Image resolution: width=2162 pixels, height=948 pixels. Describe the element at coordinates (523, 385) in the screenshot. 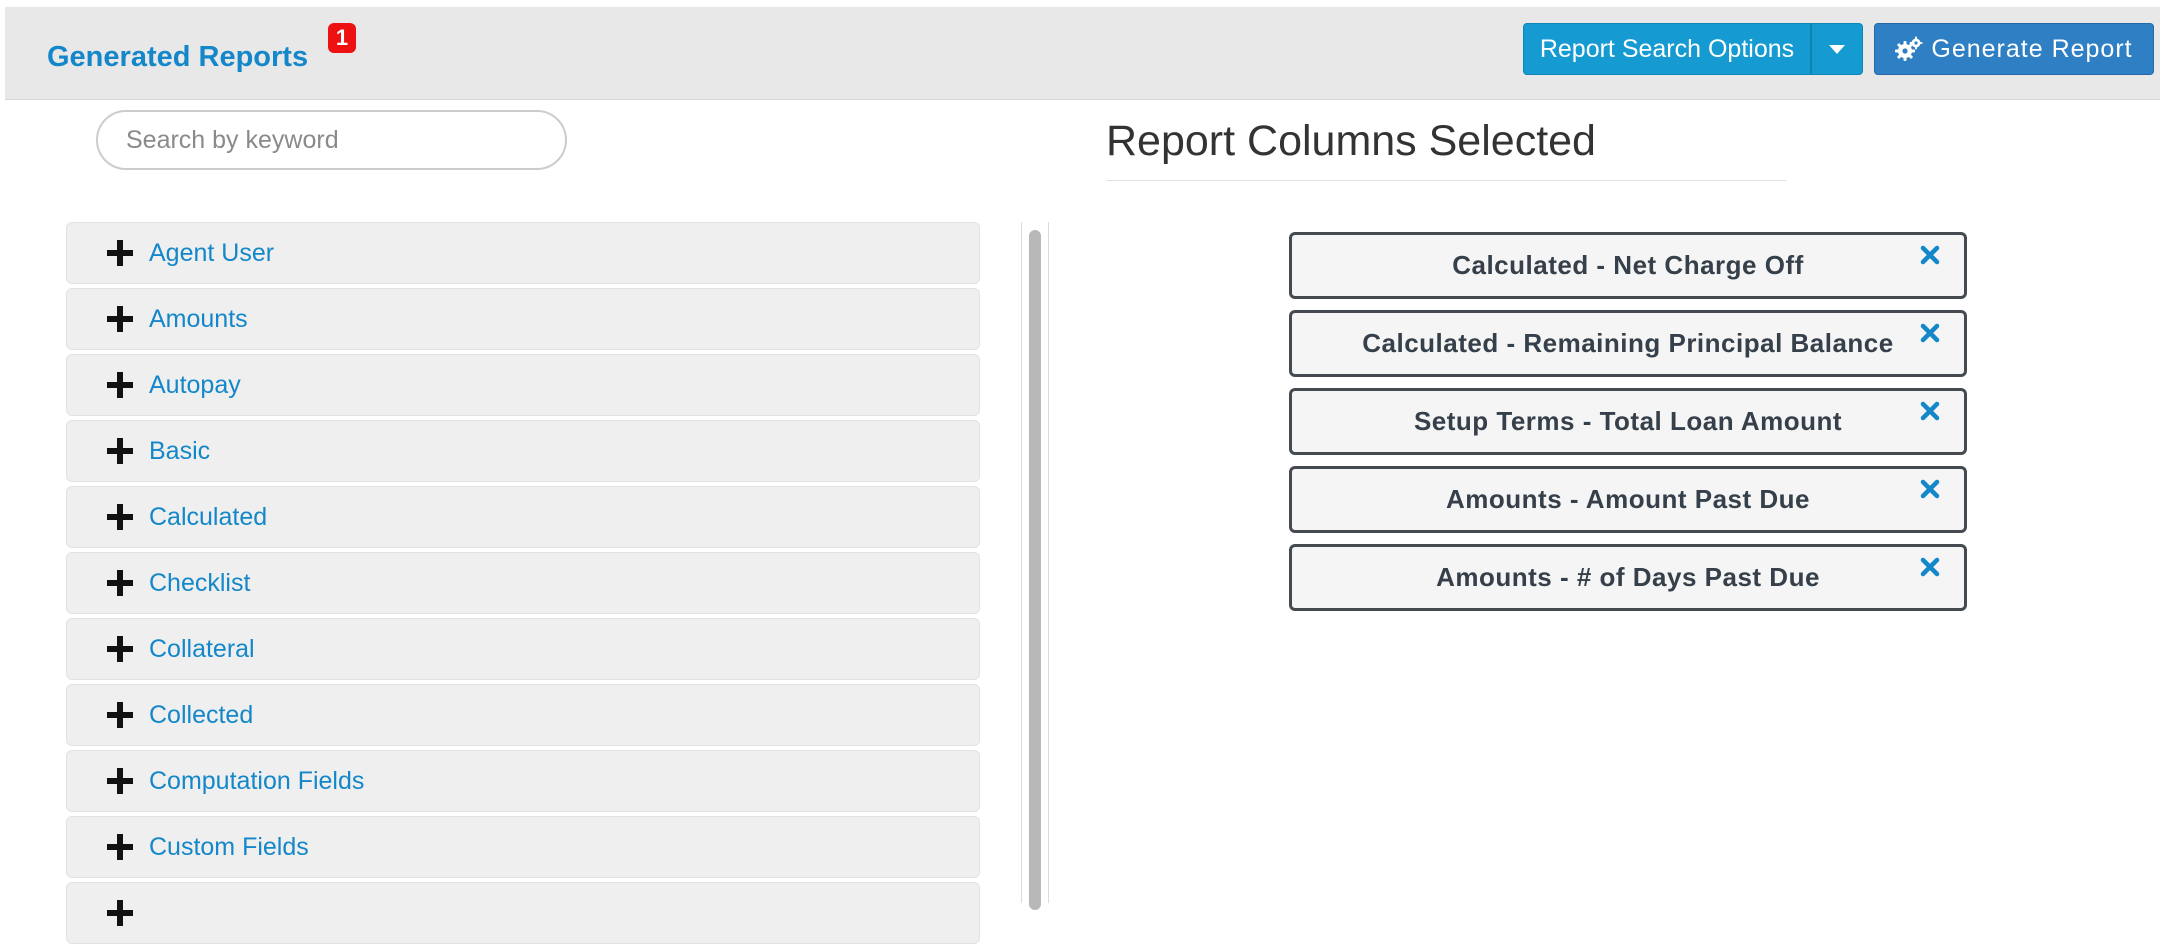

I see `category-item-autopay: Autopay` at that location.